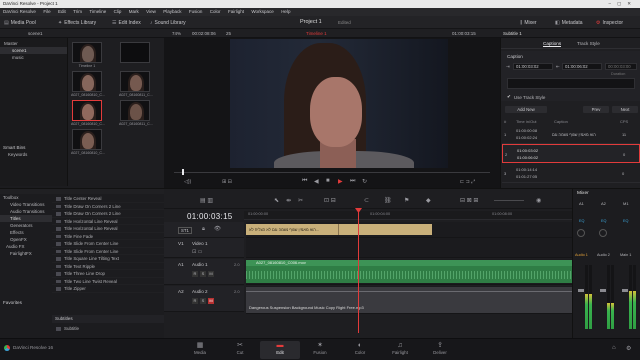 Image resolution: width=640 pixels, height=360 pixels. What do you see at coordinates (428, 200) in the screenshot?
I see `marker-icon: ◆` at bounding box center [428, 200].